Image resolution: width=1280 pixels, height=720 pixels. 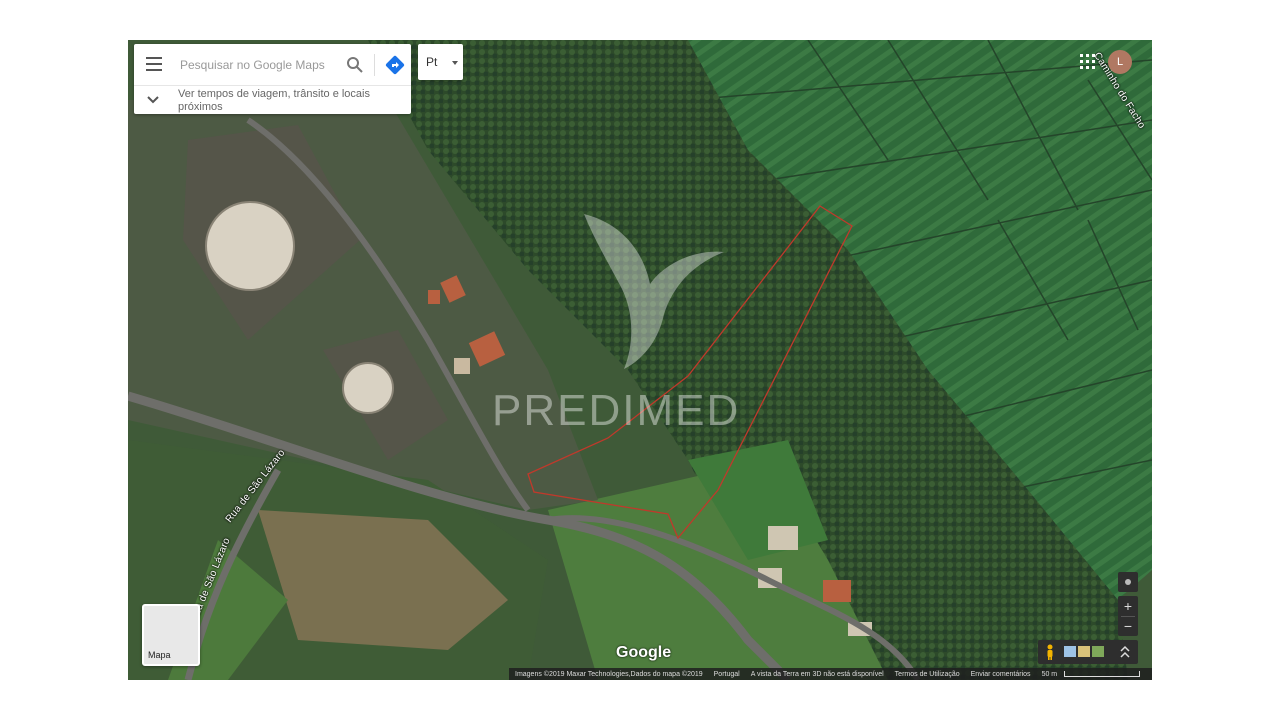 I want to click on feedback-link: Enviar comentários, so click(x=1001, y=674).